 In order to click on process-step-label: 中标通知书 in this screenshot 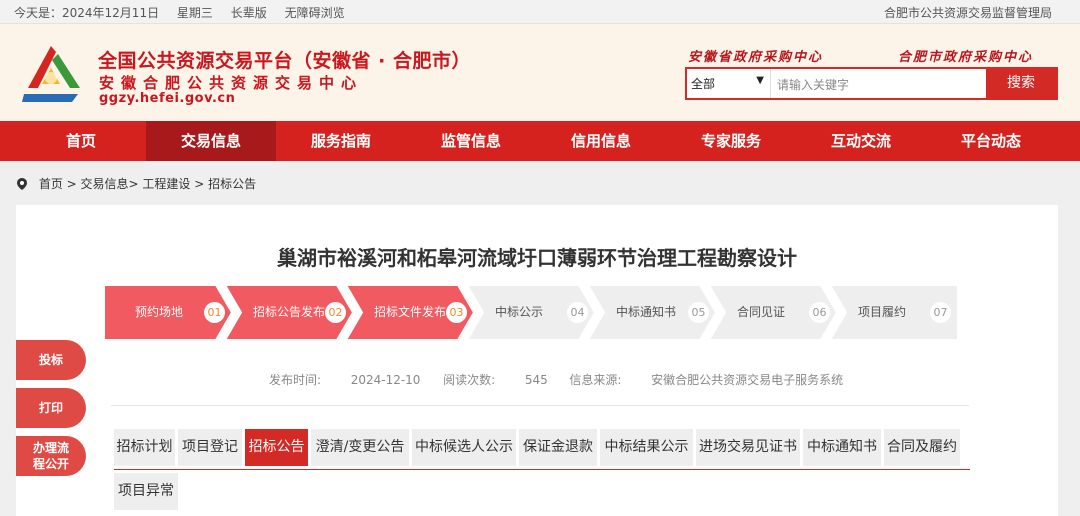, I will do `click(646, 312)`.